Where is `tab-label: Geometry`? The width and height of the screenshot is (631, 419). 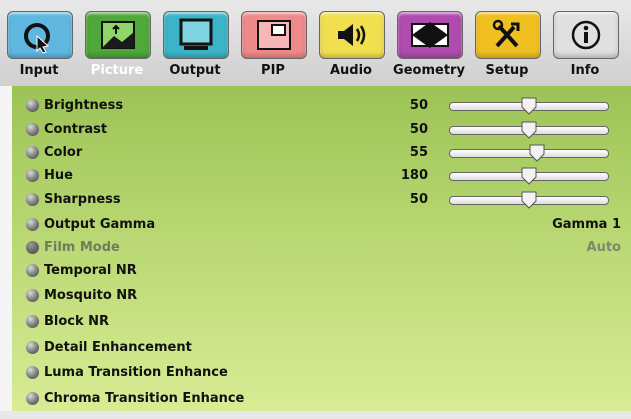 tab-label: Geometry is located at coordinates (429, 70).